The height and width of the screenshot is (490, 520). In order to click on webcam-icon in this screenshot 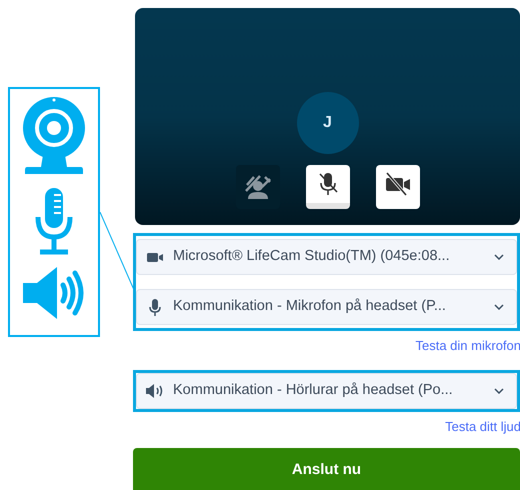, I will do `click(54, 136)`.